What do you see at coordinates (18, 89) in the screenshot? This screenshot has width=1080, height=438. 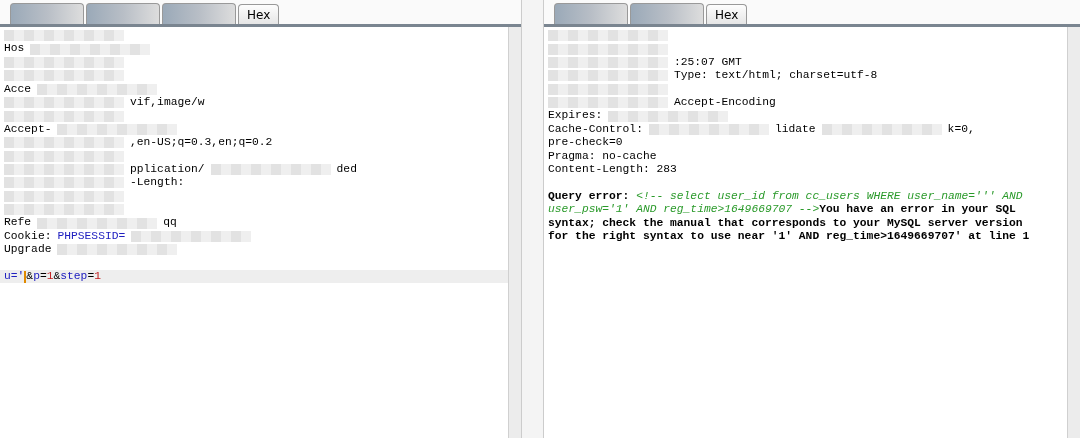 I see `code-text: Acce` at bounding box center [18, 89].